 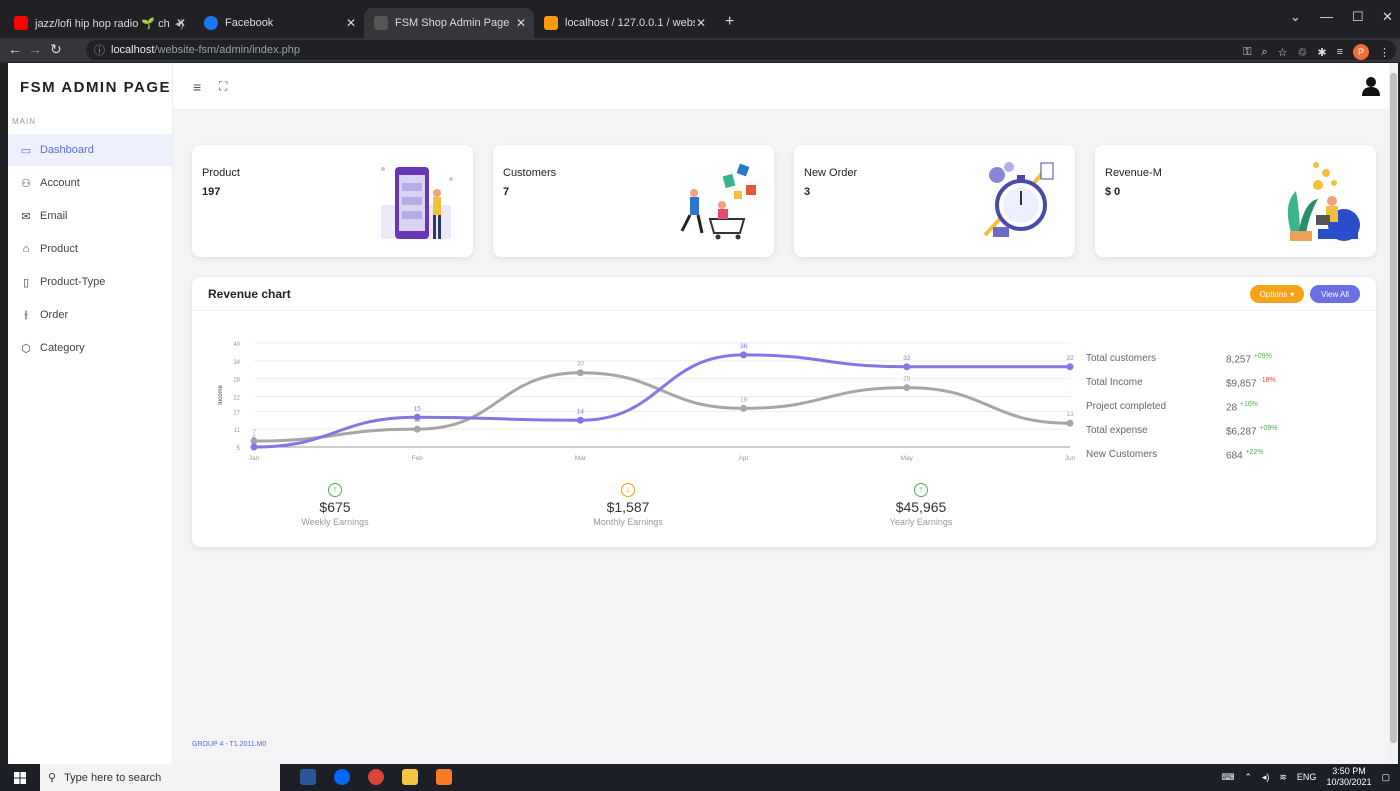 What do you see at coordinates (1283, 52) in the screenshot?
I see `star-icon: ☆` at bounding box center [1283, 52].